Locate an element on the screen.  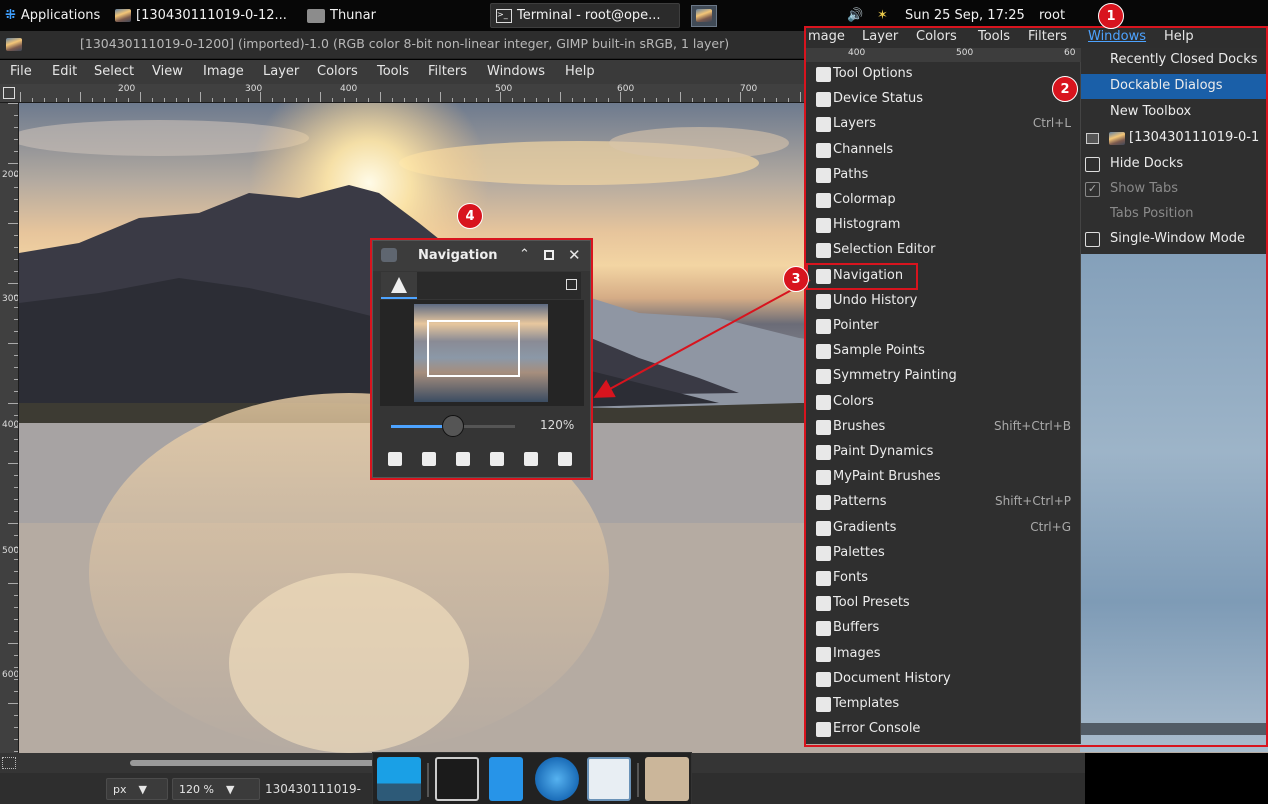
annotation-arrow is located at coordinates (702, 338).